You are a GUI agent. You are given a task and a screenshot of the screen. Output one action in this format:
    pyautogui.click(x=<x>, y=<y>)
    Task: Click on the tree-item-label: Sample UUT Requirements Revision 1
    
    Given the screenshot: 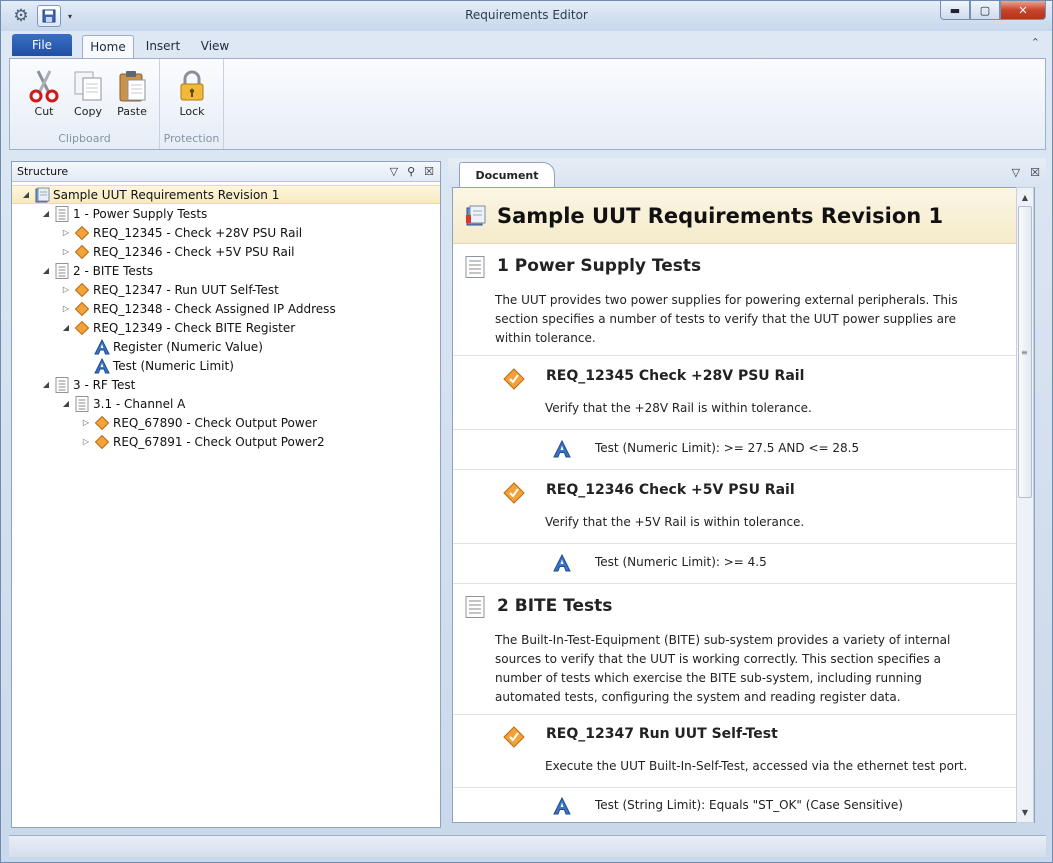 What is the action you would take?
    pyautogui.click(x=166, y=194)
    